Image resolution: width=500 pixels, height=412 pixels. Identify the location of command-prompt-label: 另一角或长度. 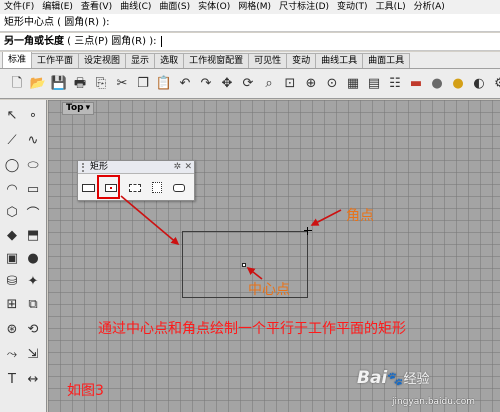
(34, 41).